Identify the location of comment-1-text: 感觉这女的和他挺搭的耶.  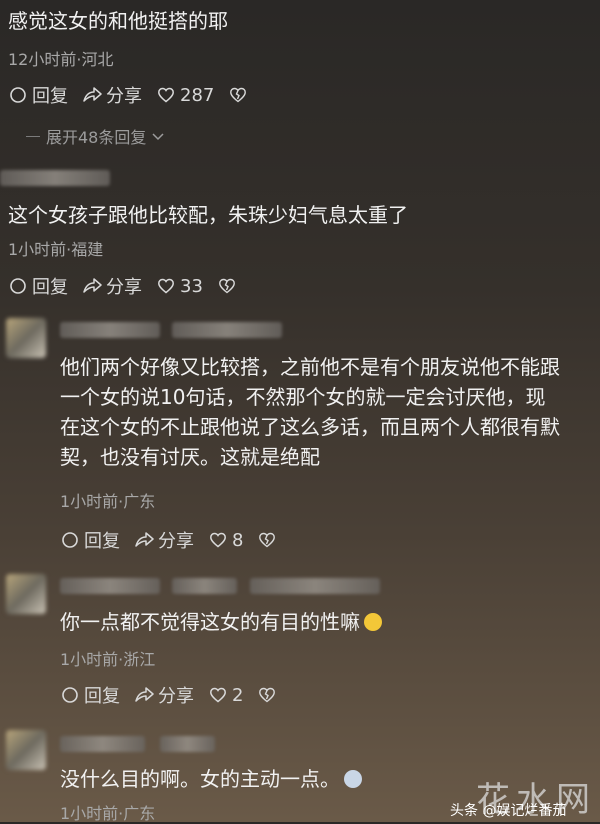
(118, 21).